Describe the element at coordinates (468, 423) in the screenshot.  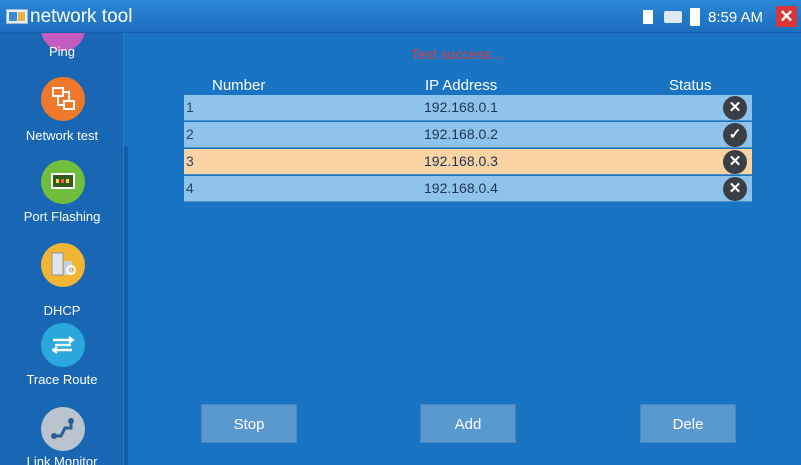
I see `add-button: Add` at that location.